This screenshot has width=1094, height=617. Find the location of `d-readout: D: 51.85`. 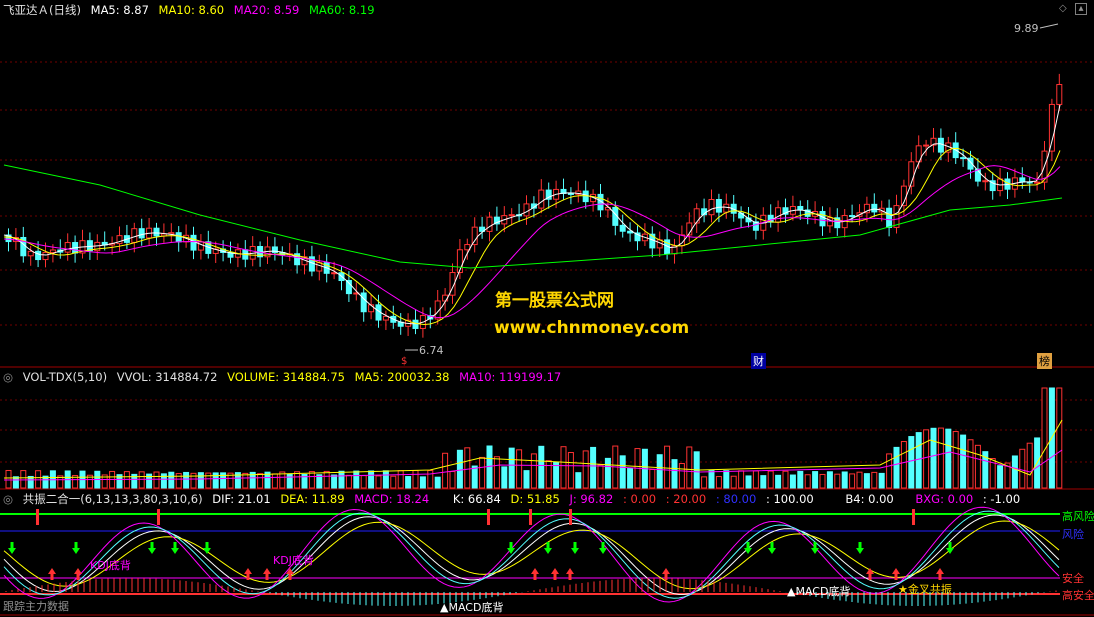

d-readout: D: 51.85 is located at coordinates (535, 499).